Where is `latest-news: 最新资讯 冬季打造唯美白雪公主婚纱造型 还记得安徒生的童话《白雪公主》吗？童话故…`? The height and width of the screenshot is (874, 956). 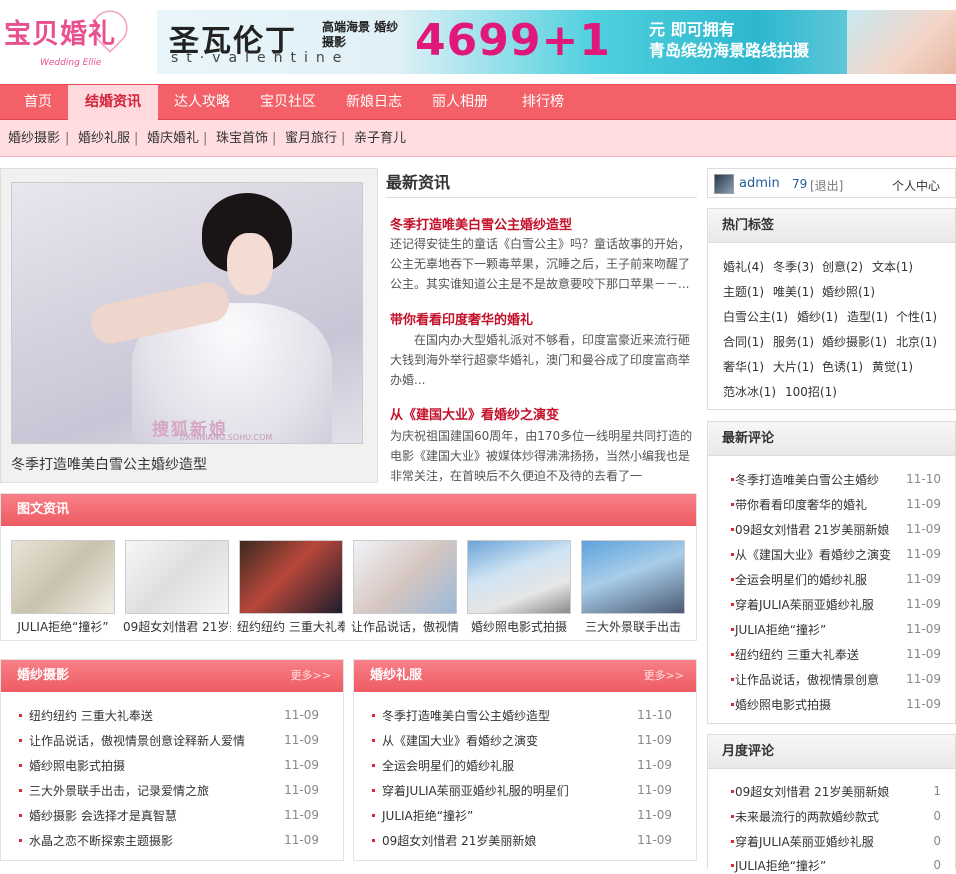 latest-news: 最新资讯 冬季打造唯美白雪公主婚纱造型 还记得安徒生的童话《白雪公主》吗？童话故… is located at coordinates (541, 325).